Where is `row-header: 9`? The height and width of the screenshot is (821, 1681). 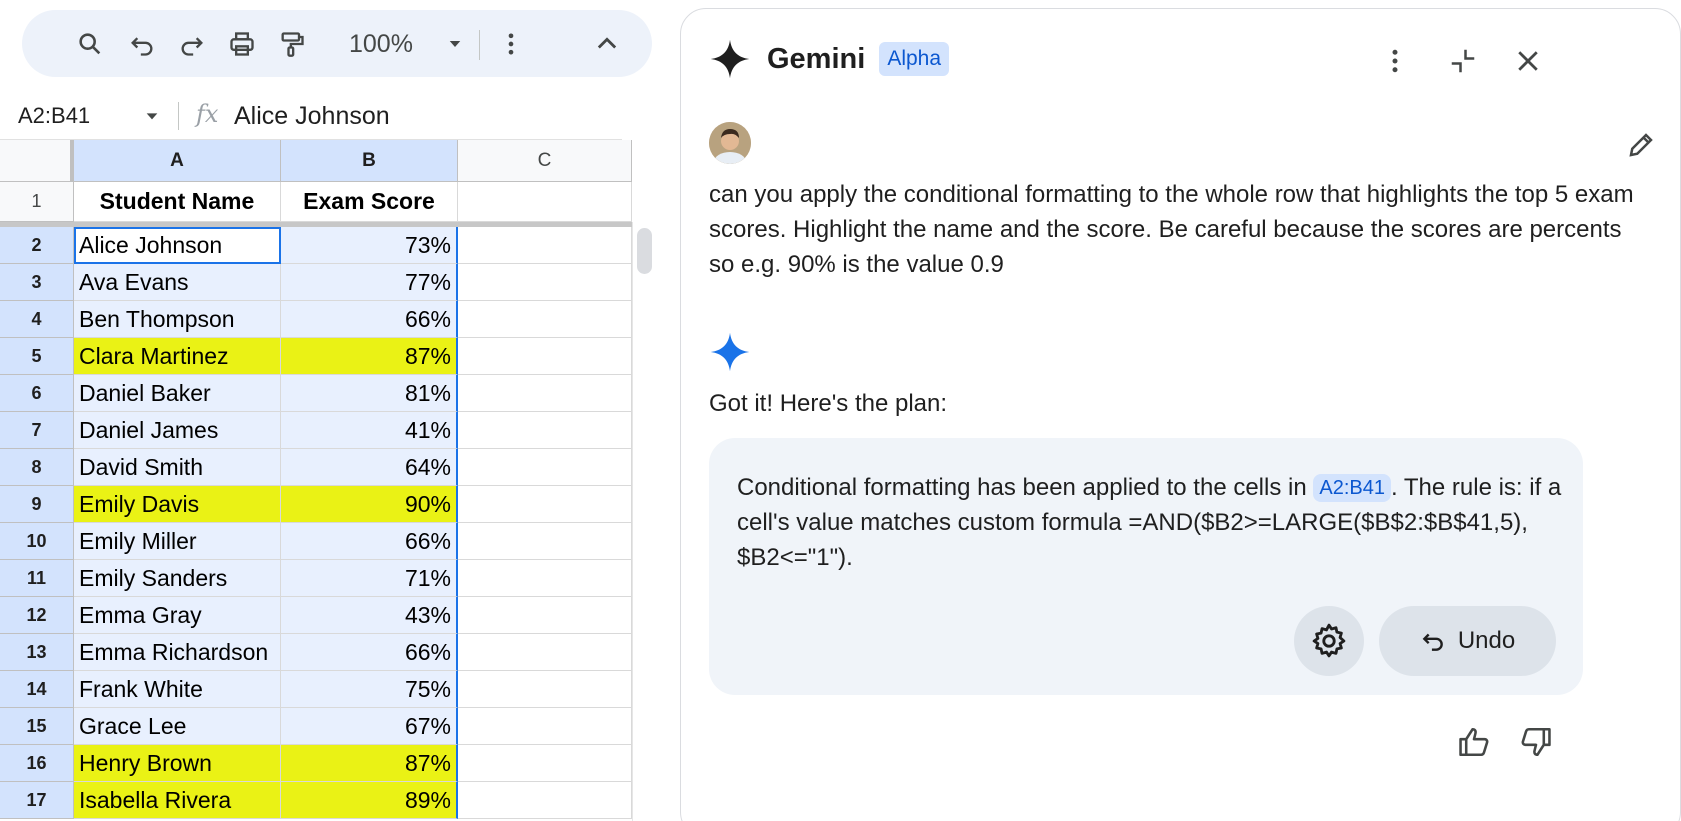
row-header: 9 is located at coordinates (37, 504).